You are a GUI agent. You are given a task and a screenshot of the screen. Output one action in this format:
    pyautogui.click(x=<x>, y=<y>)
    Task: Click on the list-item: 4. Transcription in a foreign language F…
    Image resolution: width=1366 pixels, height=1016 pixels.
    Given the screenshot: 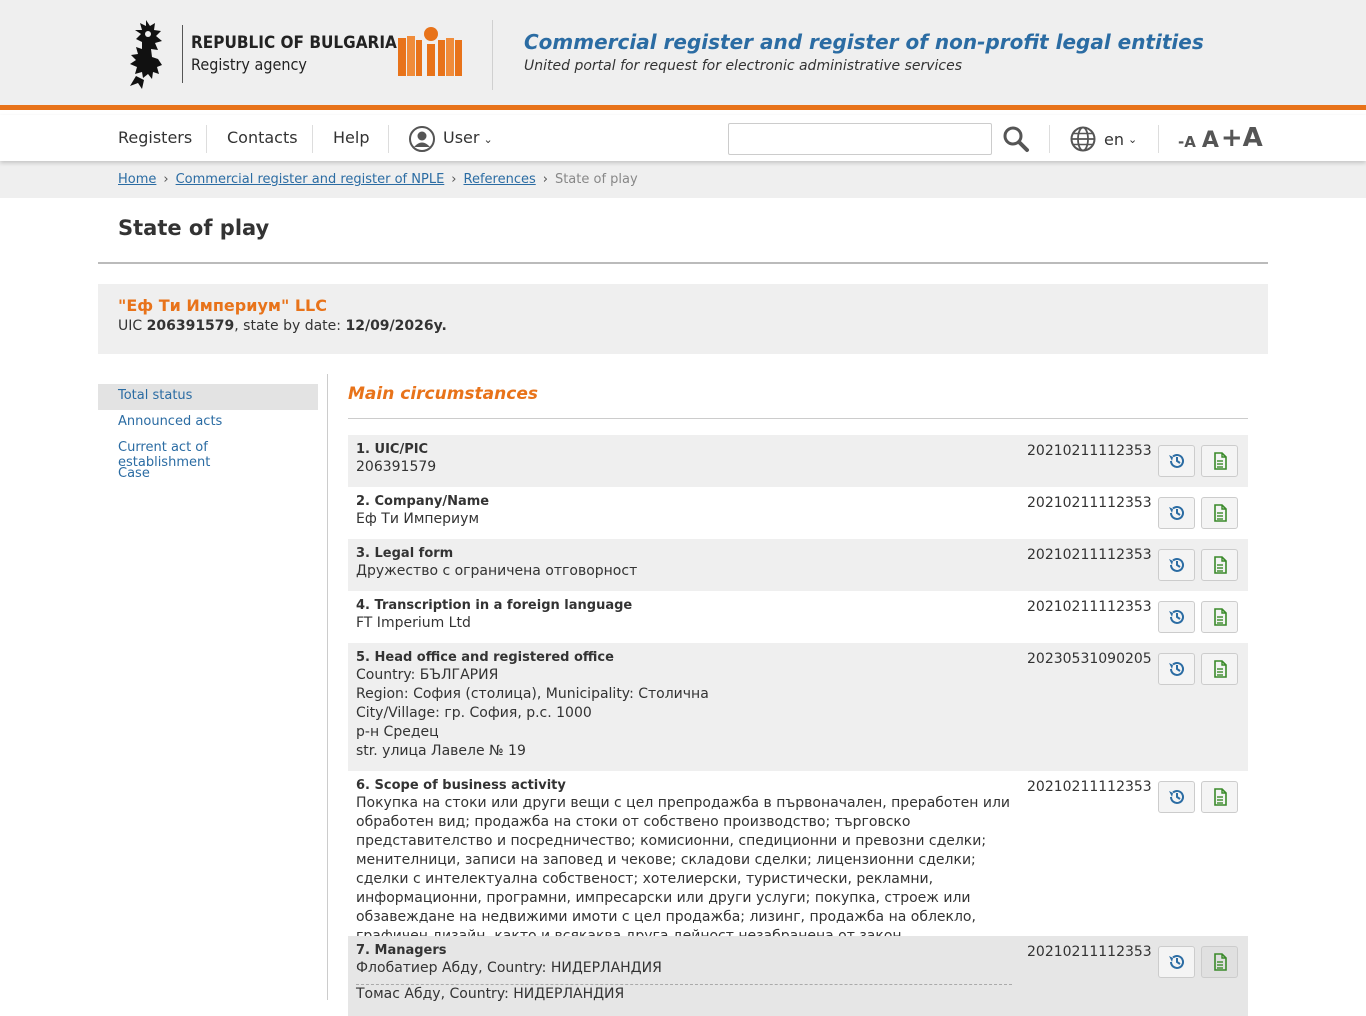 What is the action you would take?
    pyautogui.click(x=798, y=617)
    